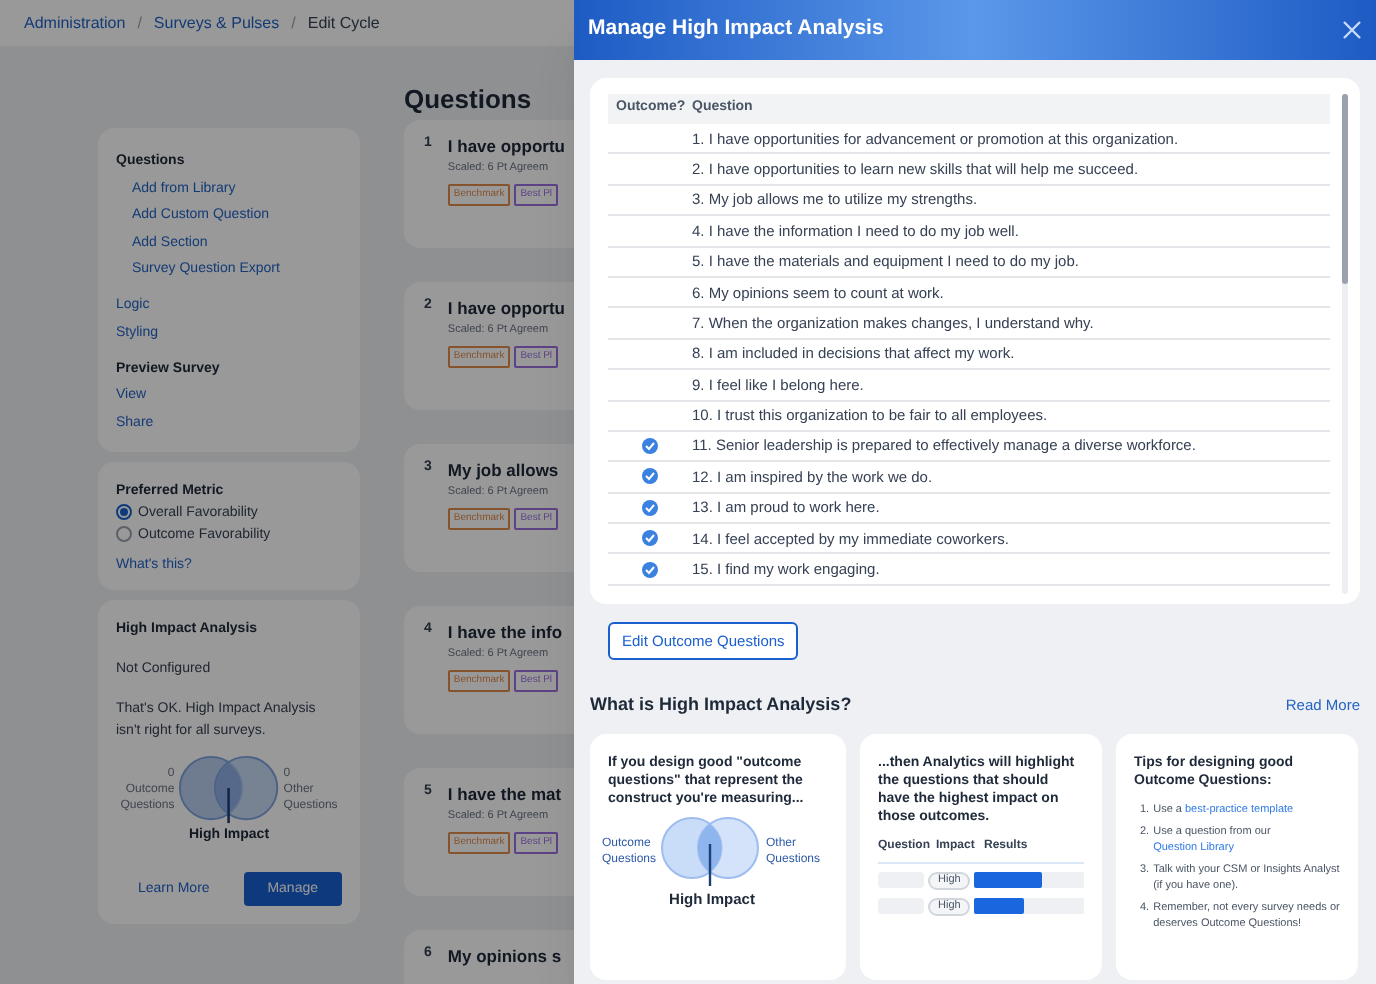 This screenshot has height=984, width=1376. Describe the element at coordinates (504, 794) in the screenshot. I see `question-title: I have the mat` at that location.